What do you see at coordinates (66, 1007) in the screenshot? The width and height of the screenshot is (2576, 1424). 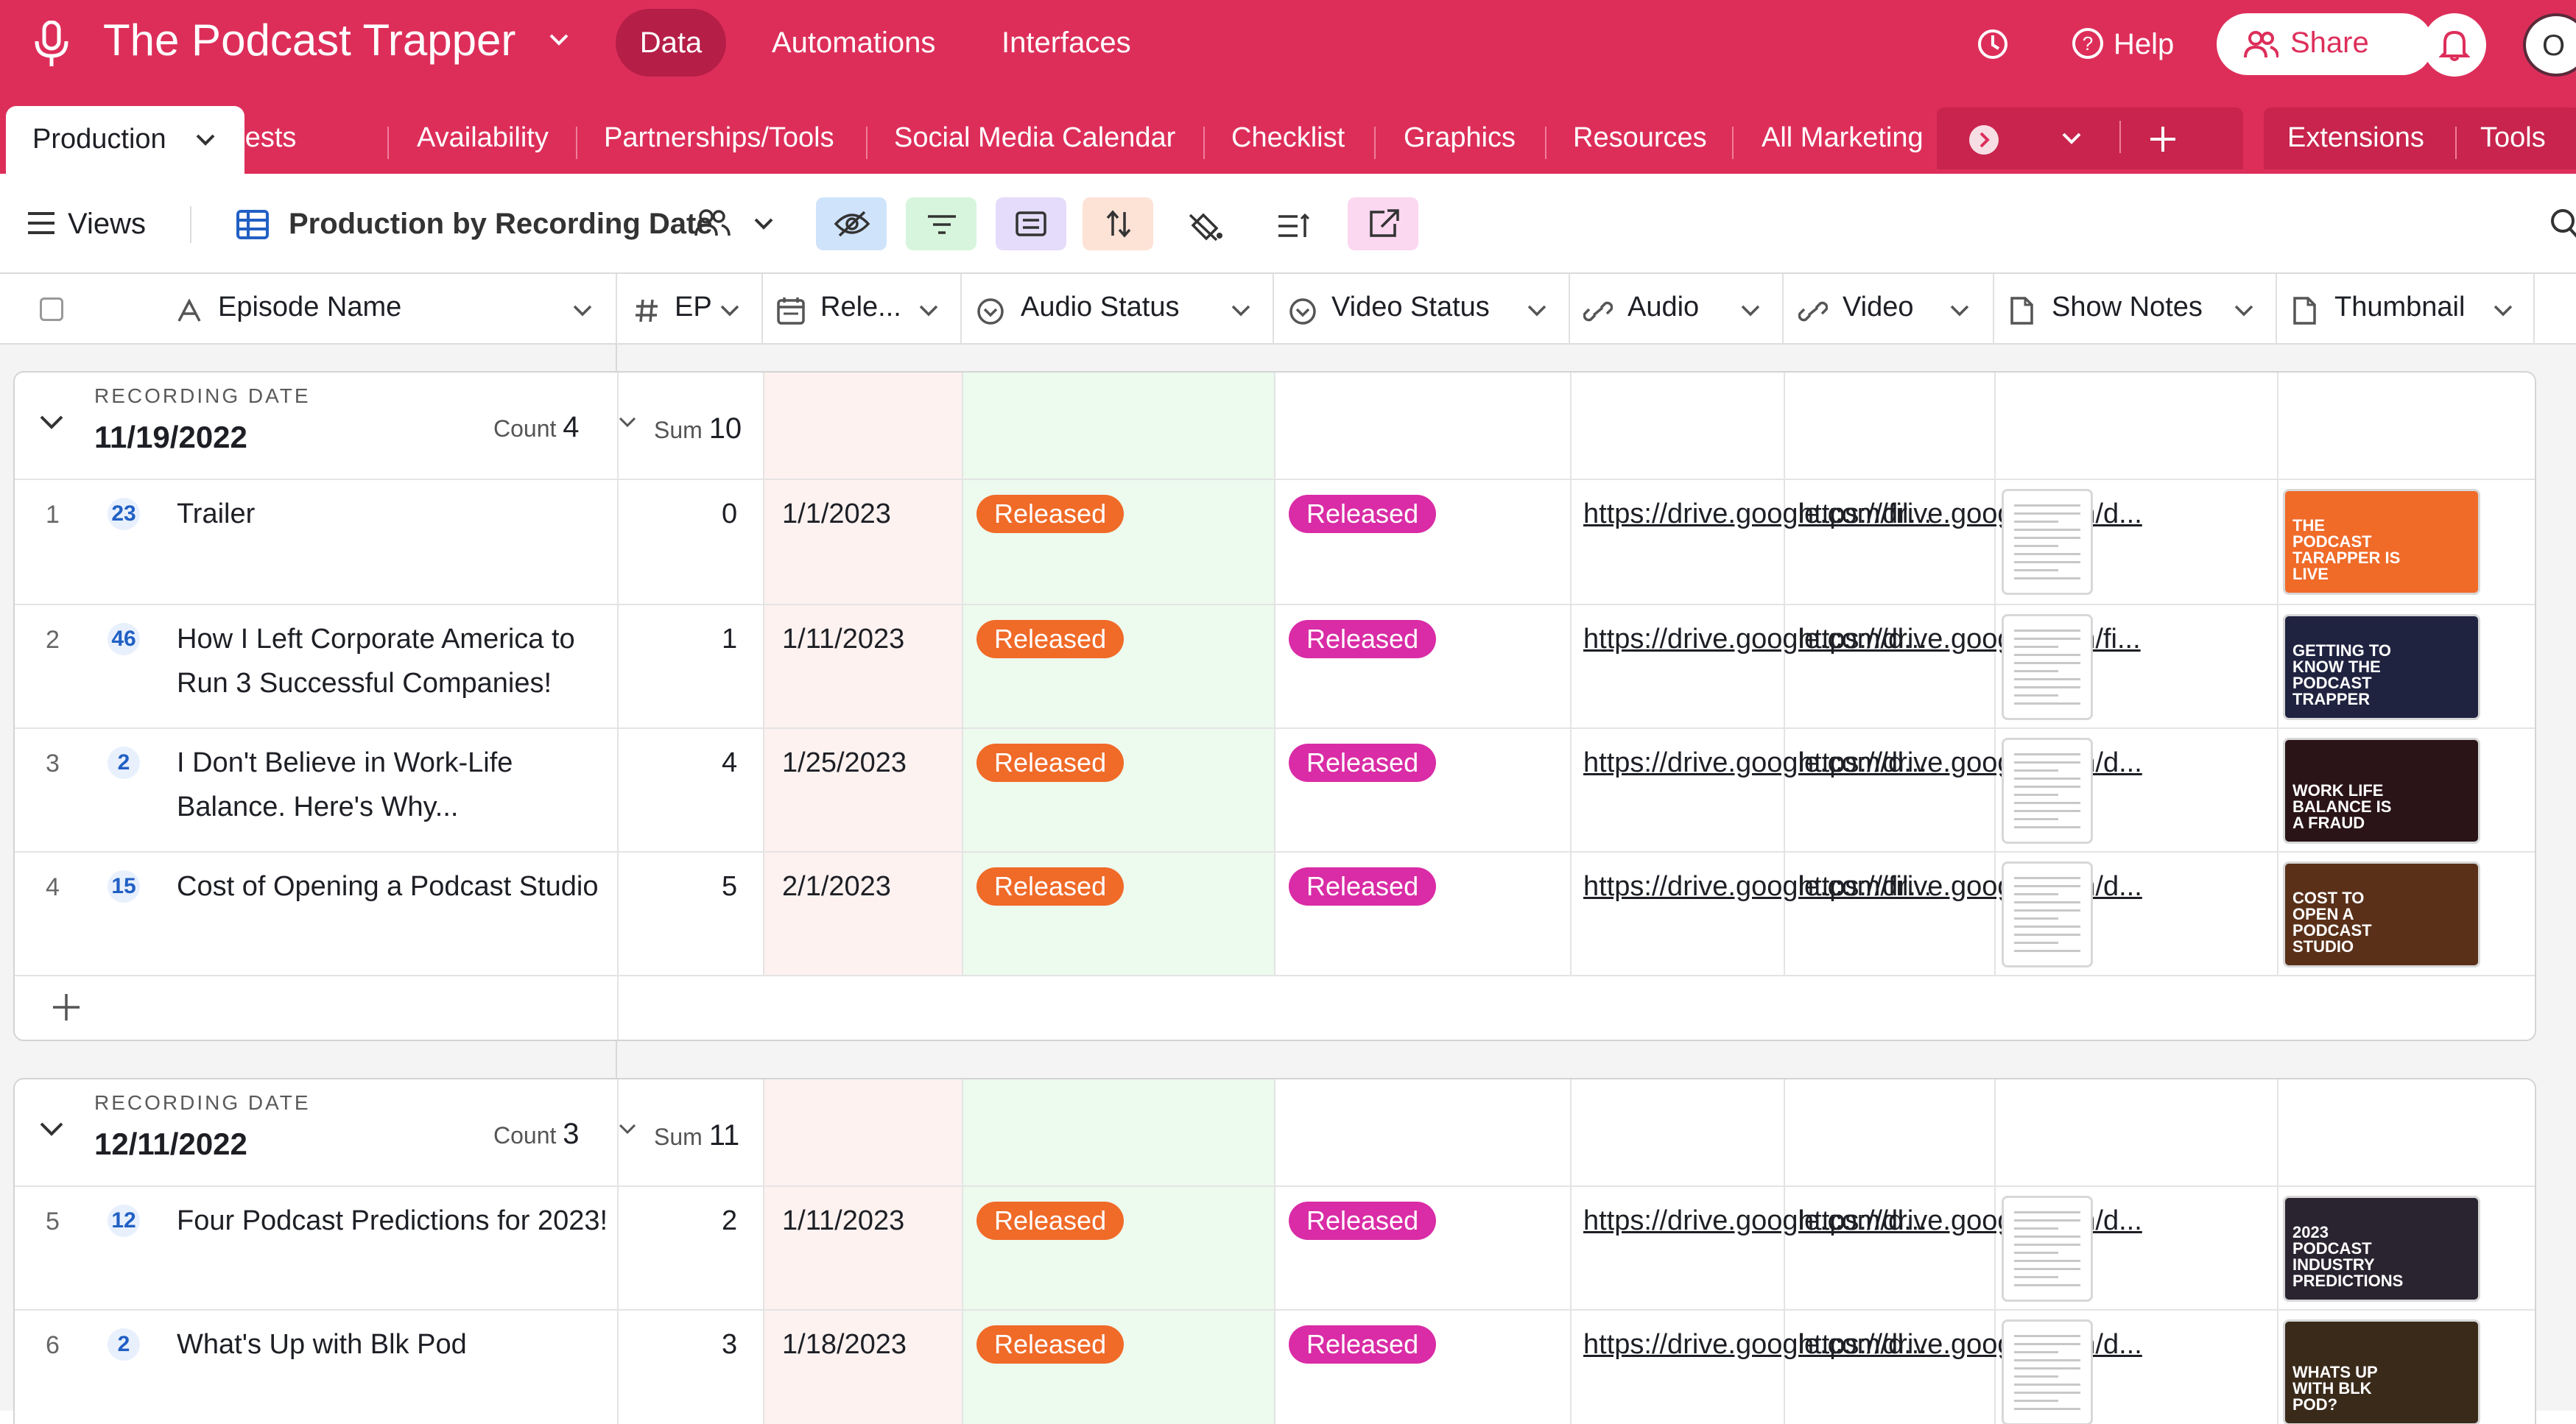 I see `add-record-icon` at bounding box center [66, 1007].